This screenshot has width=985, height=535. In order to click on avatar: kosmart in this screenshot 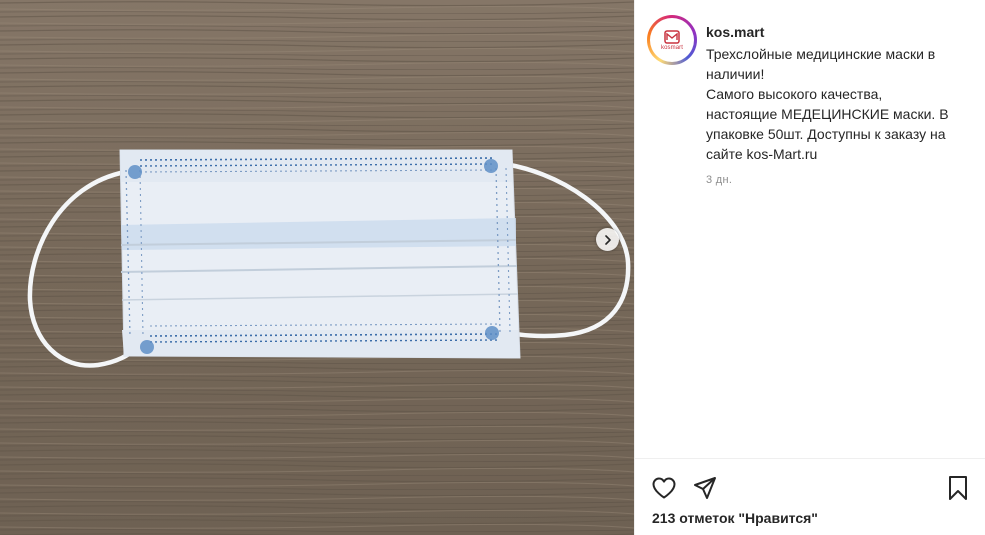, I will do `click(672, 40)`.